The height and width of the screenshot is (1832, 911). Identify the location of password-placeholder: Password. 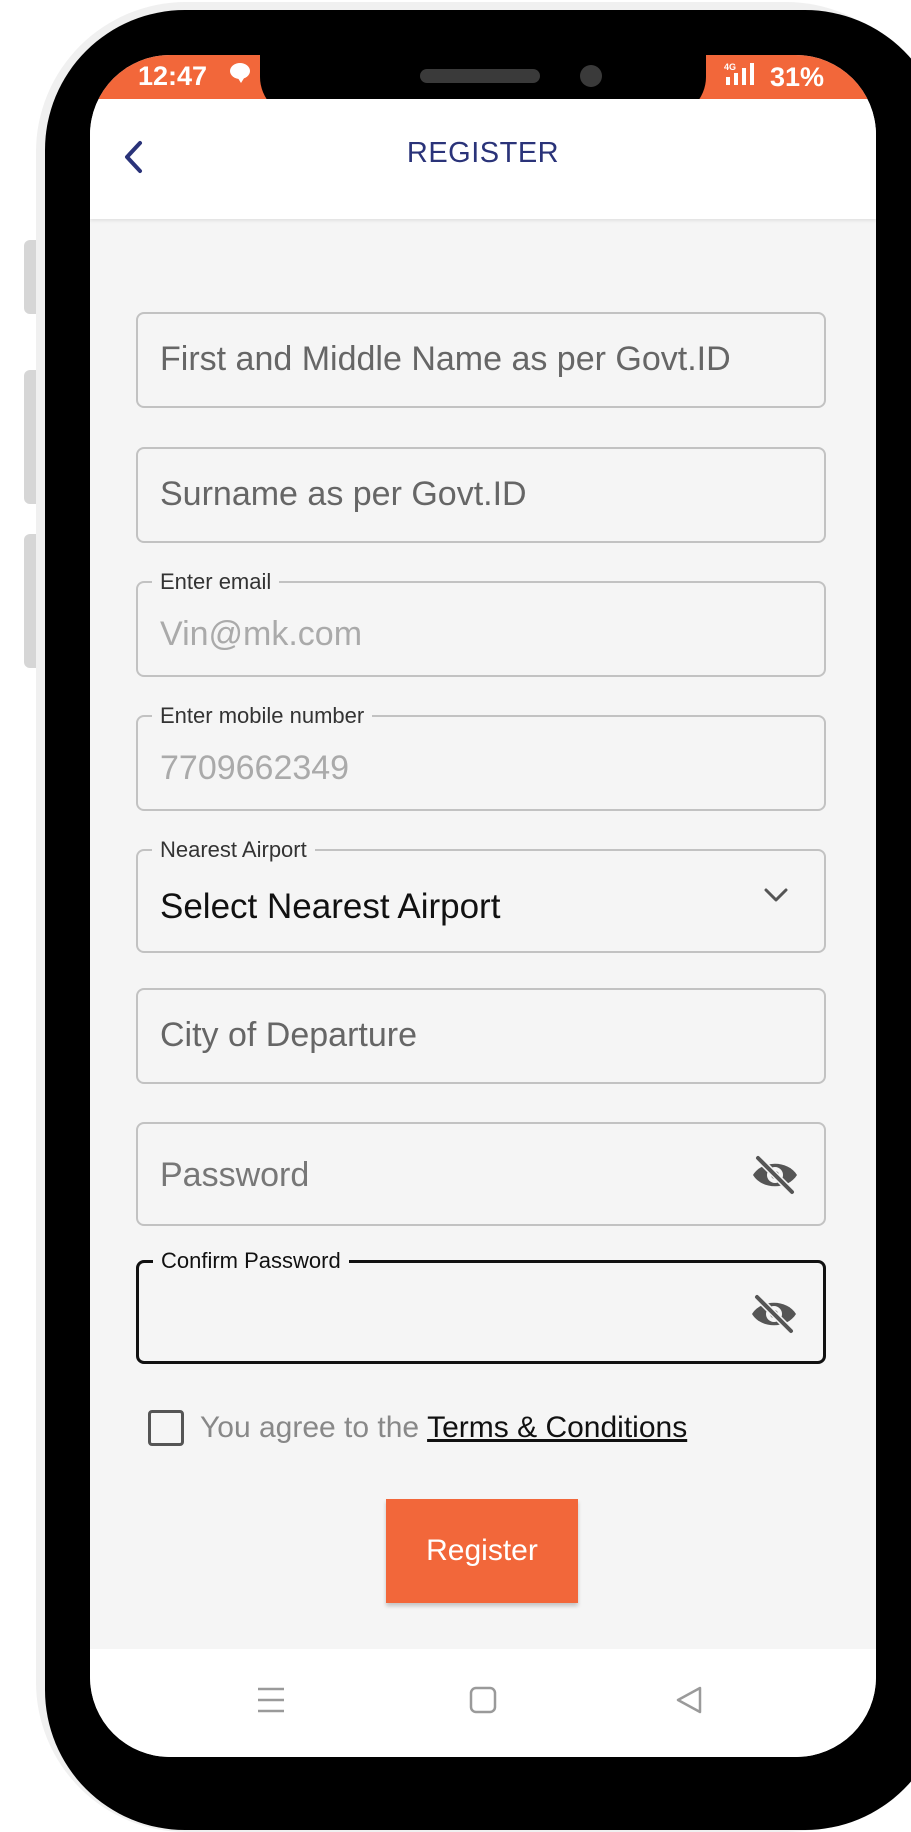
(235, 1175).